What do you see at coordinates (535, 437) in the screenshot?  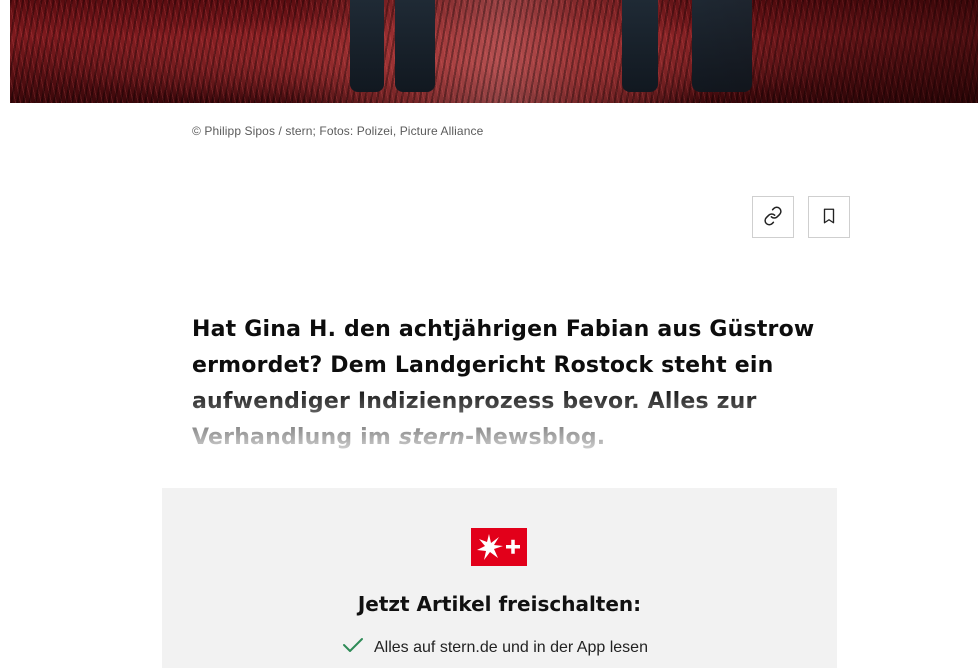 I see `teaser-text-end: -Newsblog.` at bounding box center [535, 437].